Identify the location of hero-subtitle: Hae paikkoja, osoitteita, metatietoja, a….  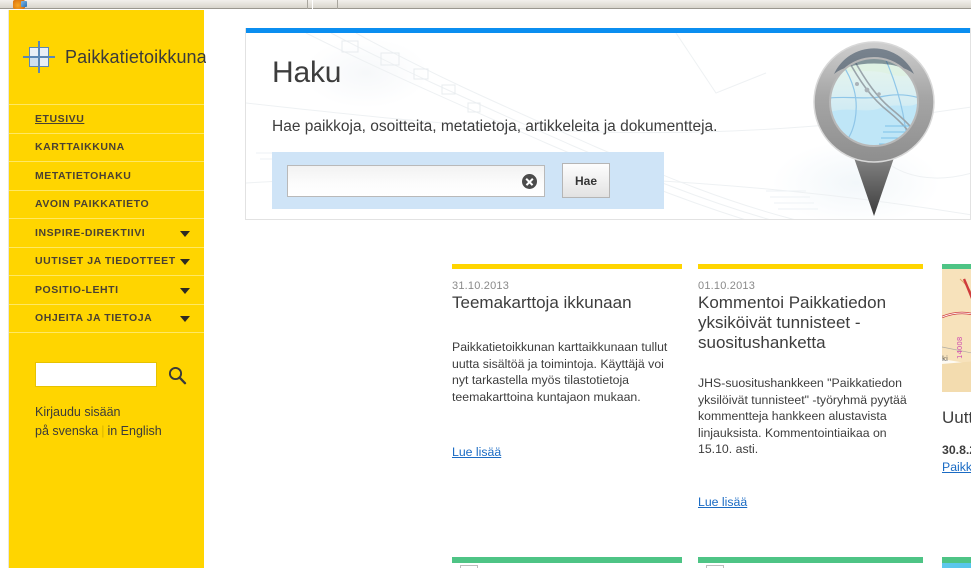
(495, 126).